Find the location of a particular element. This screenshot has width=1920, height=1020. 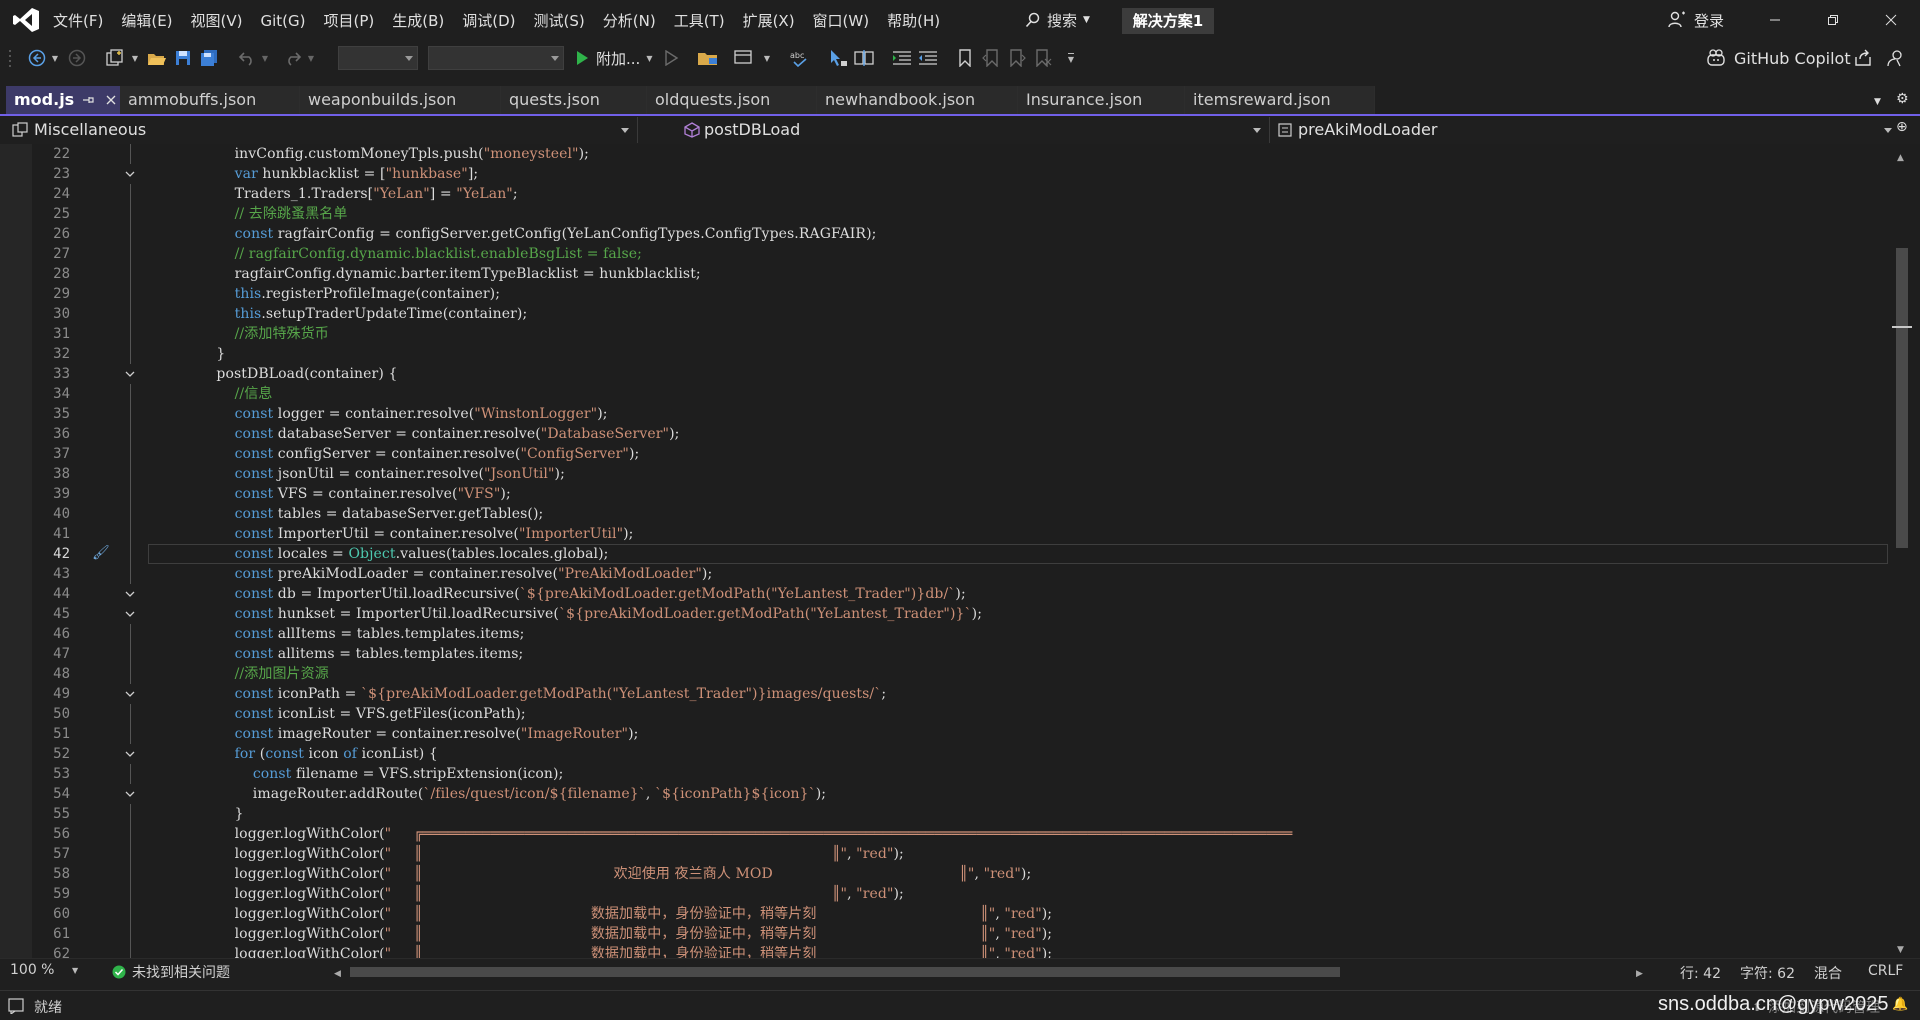

previous-bookmark-button is located at coordinates (991, 58).